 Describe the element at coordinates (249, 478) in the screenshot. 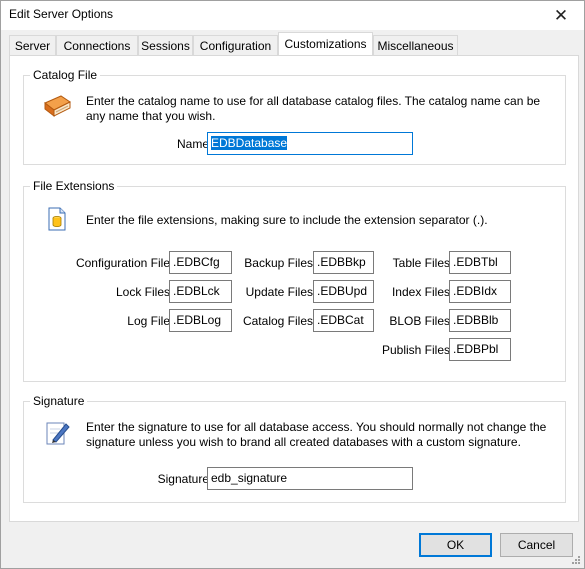

I see `signature-value: edb_signature` at that location.